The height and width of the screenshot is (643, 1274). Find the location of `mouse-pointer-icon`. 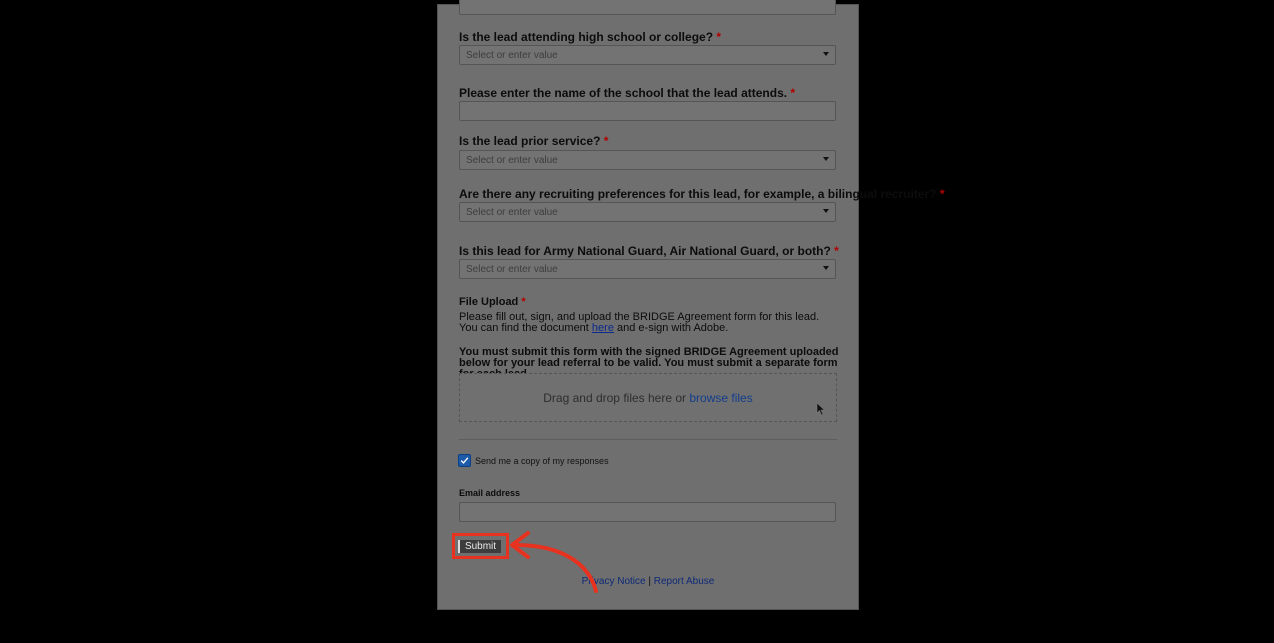

mouse-pointer-icon is located at coordinates (821, 409).